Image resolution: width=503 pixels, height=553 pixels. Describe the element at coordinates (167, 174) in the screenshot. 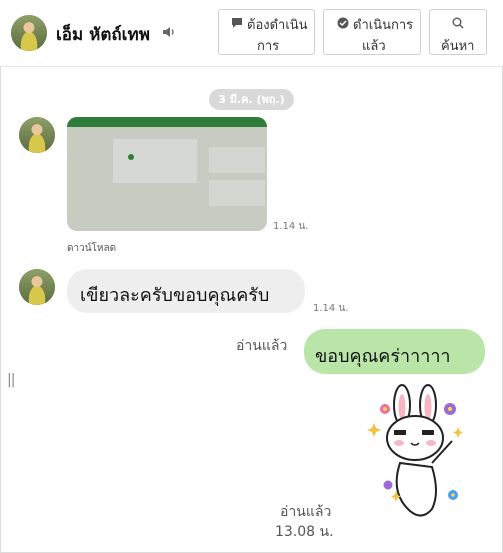

I see `image-message` at that location.